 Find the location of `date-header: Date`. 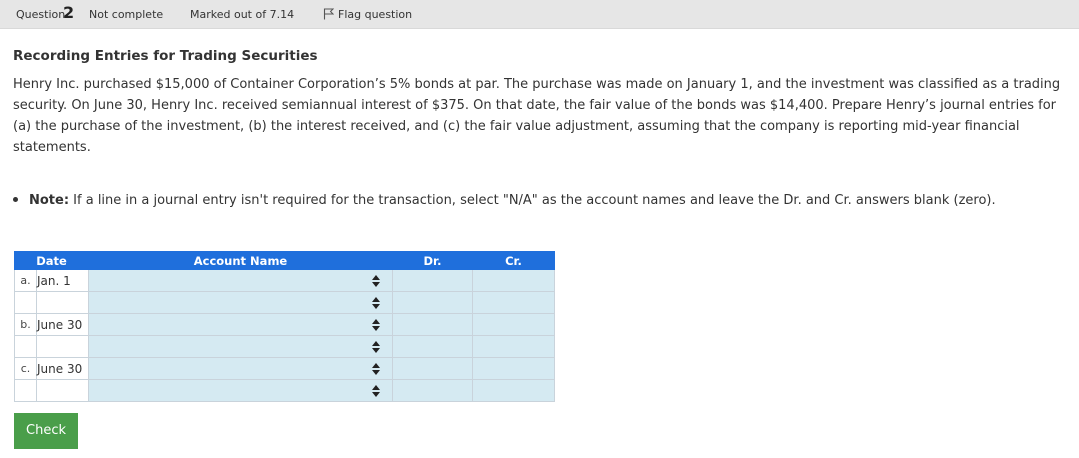

date-header: Date is located at coordinates (51, 260).